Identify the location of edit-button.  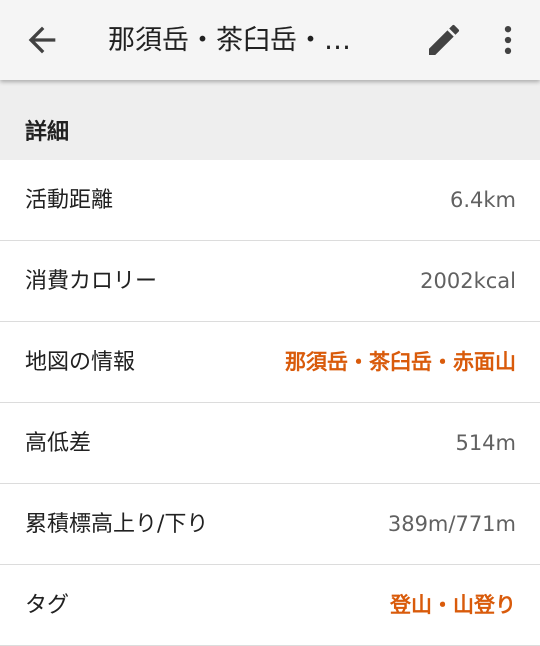
(444, 40).